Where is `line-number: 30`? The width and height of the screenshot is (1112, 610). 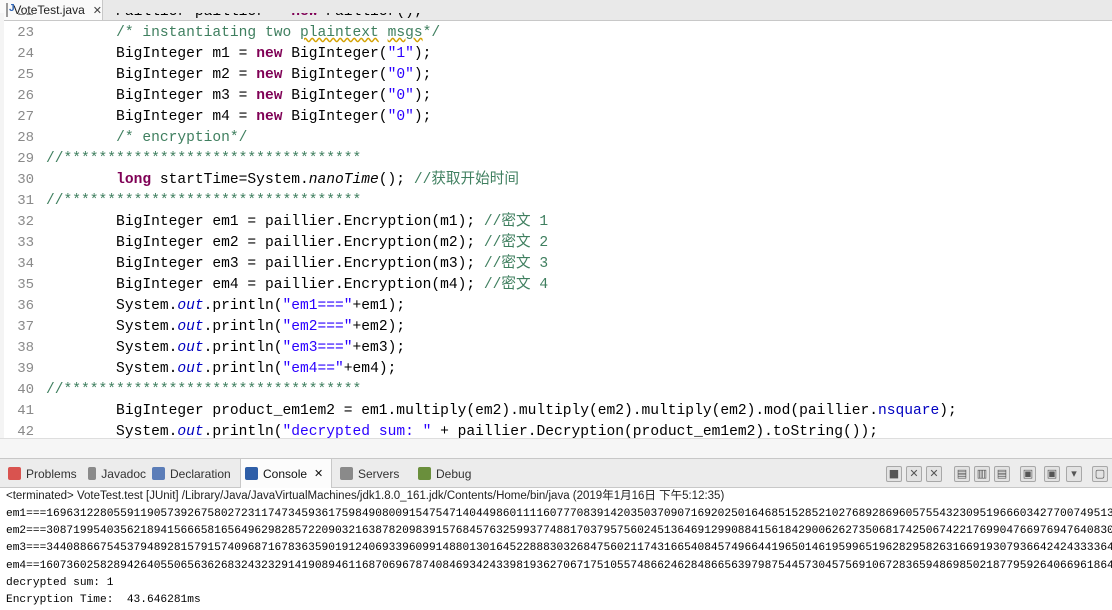
line-number: 30 is located at coordinates (25, 180).